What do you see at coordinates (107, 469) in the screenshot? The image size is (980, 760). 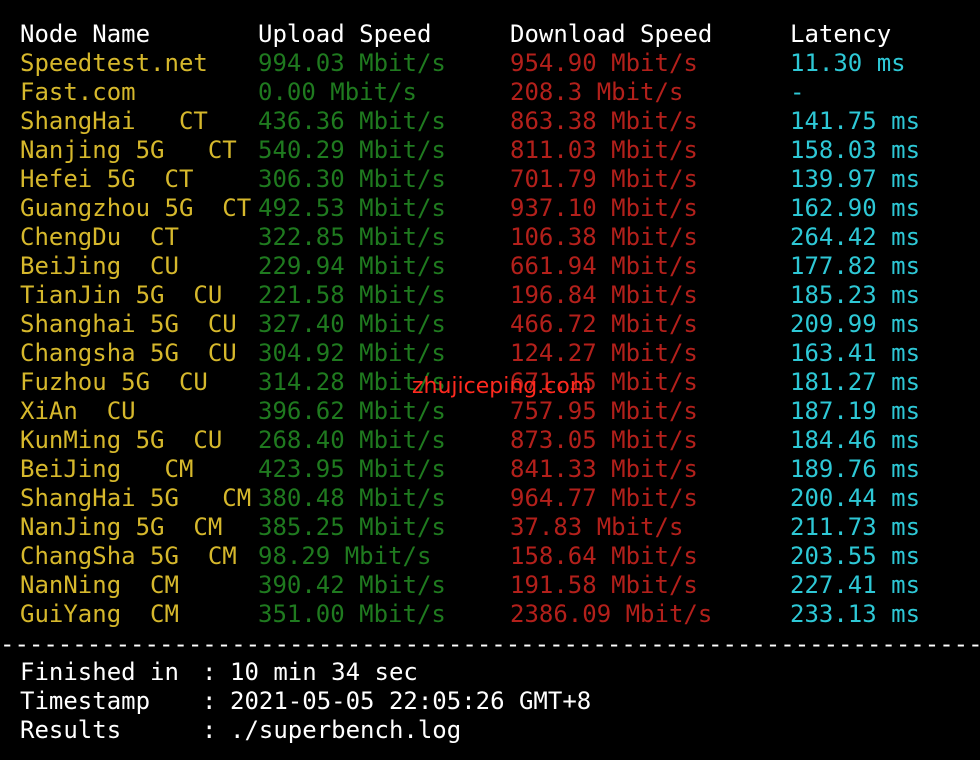 I see `node-name-cell: BeiJing CM` at bounding box center [107, 469].